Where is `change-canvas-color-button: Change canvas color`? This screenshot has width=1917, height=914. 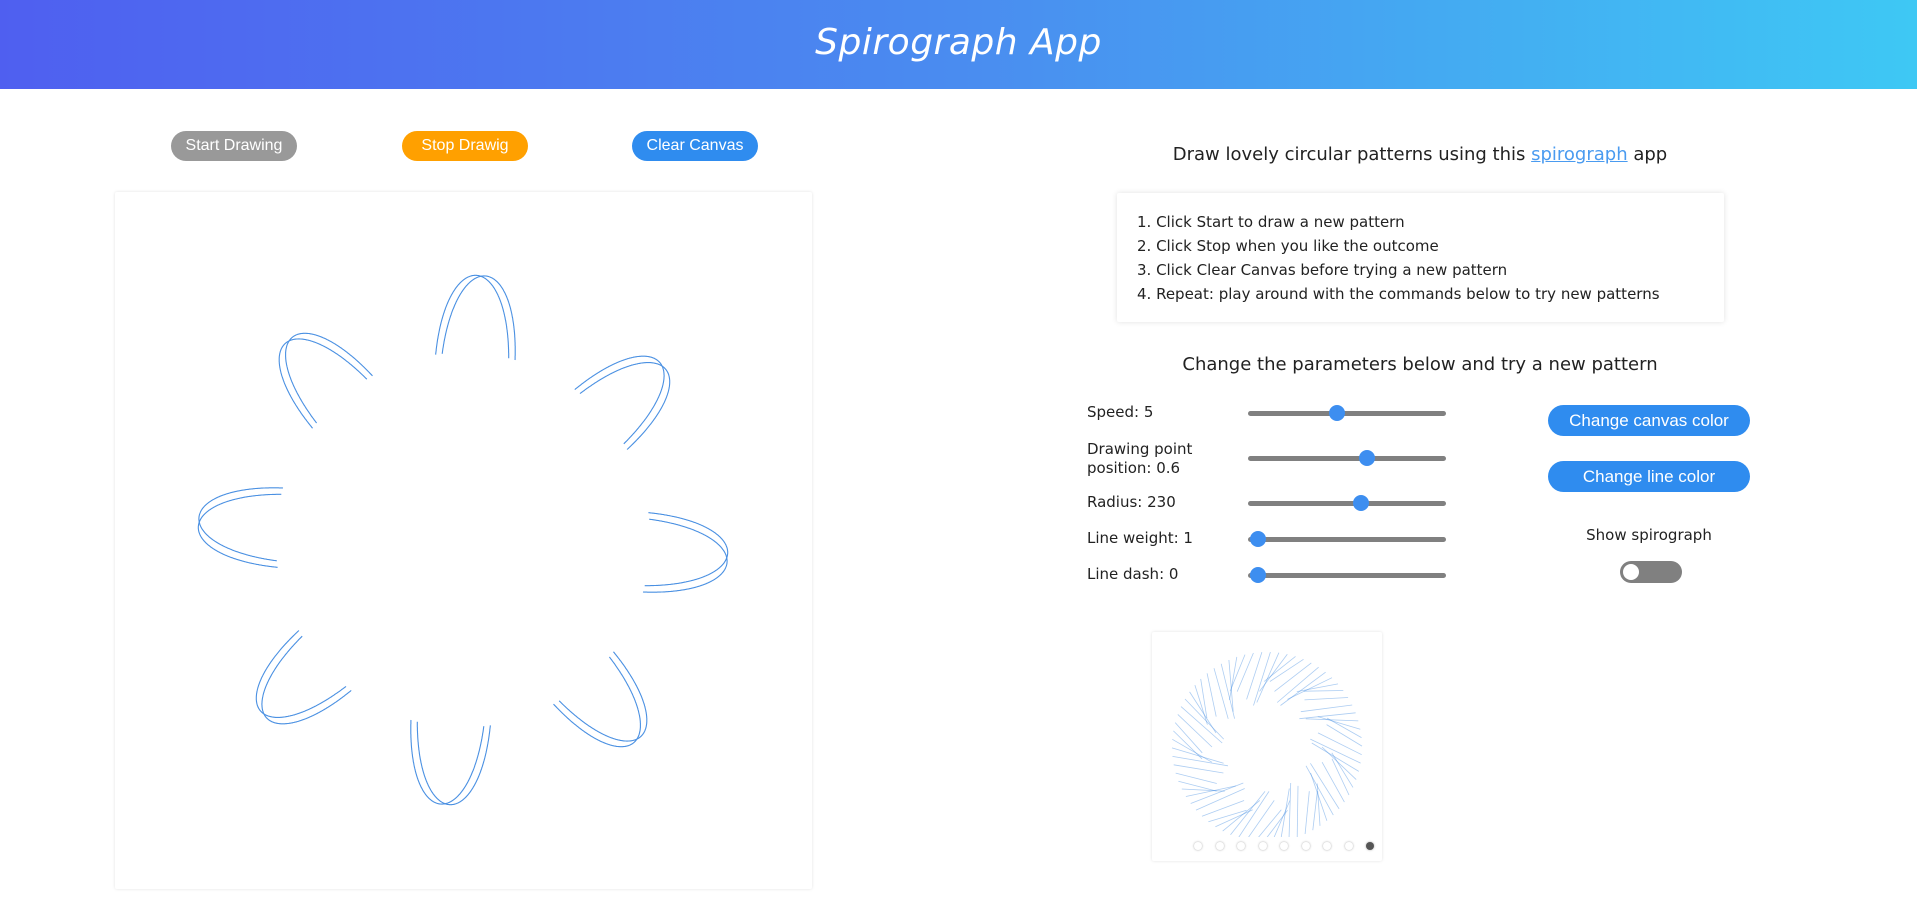
change-canvas-color-button: Change canvas color is located at coordinates (1649, 420).